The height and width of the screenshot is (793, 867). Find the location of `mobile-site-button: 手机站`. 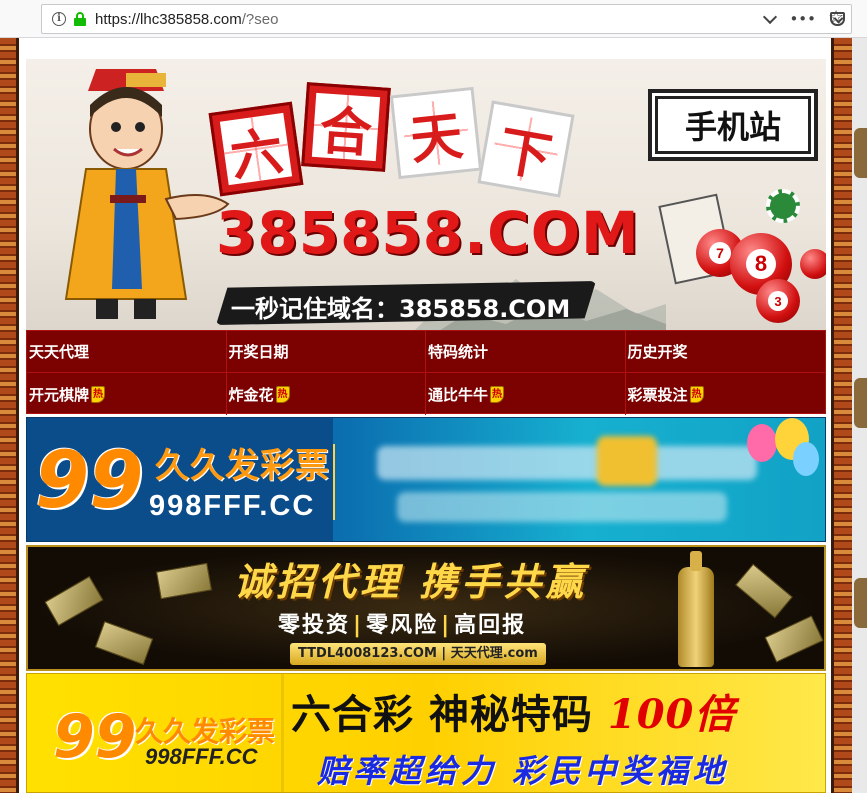

mobile-site-button: 手机站 is located at coordinates (733, 125).